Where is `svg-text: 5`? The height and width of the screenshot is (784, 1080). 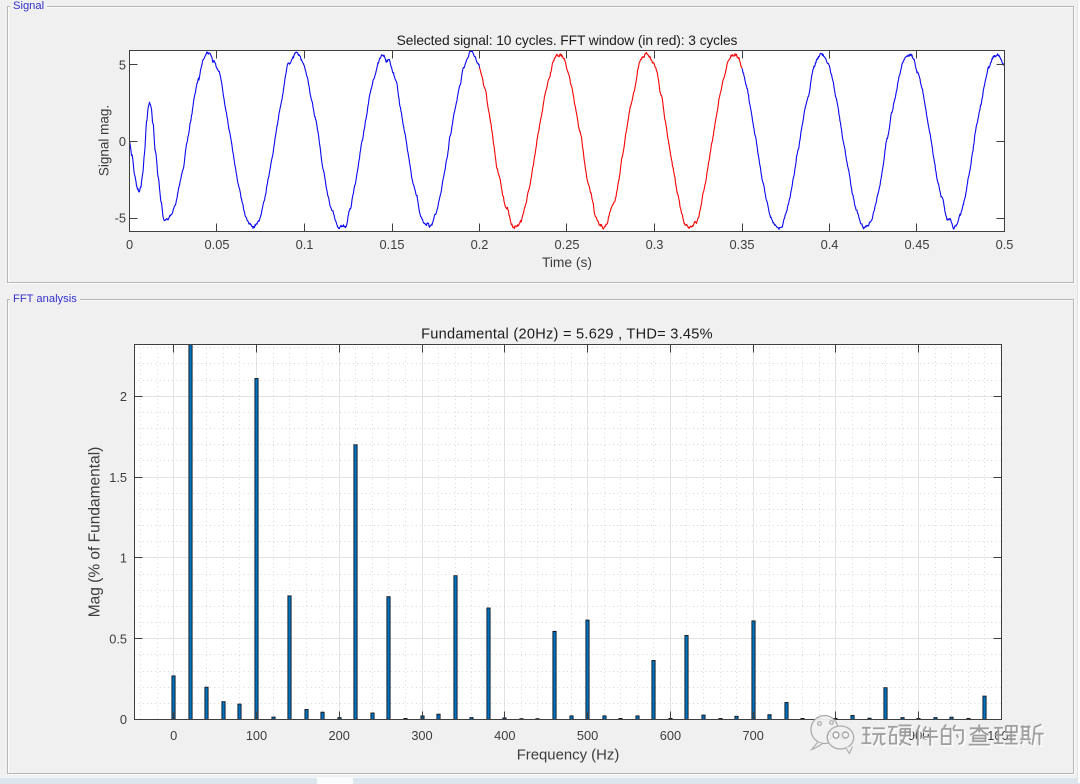 svg-text: 5 is located at coordinates (122, 65).